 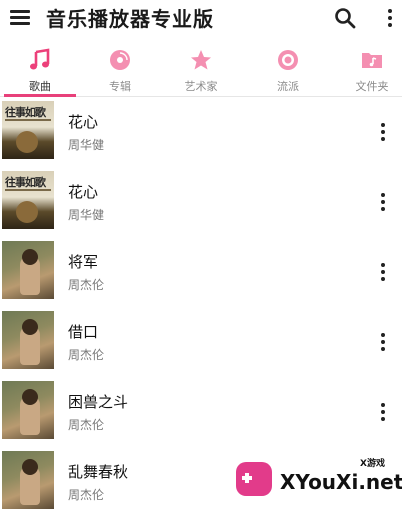 What do you see at coordinates (201, 270) in the screenshot?
I see `song-row: 将军 周杰伦` at bounding box center [201, 270].